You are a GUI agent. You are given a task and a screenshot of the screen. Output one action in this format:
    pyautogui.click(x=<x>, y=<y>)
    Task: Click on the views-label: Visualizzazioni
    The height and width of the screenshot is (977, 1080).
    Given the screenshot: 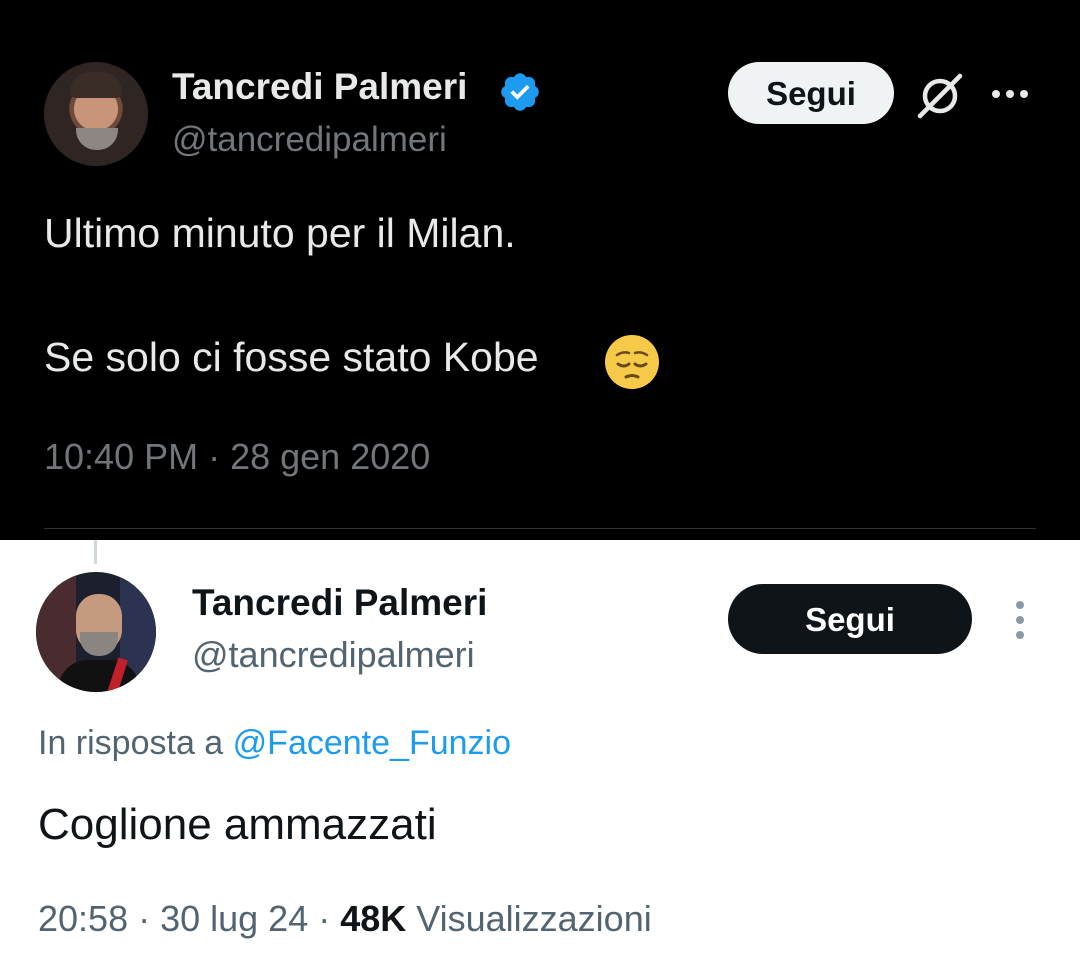 What is the action you would take?
    pyautogui.click(x=534, y=918)
    